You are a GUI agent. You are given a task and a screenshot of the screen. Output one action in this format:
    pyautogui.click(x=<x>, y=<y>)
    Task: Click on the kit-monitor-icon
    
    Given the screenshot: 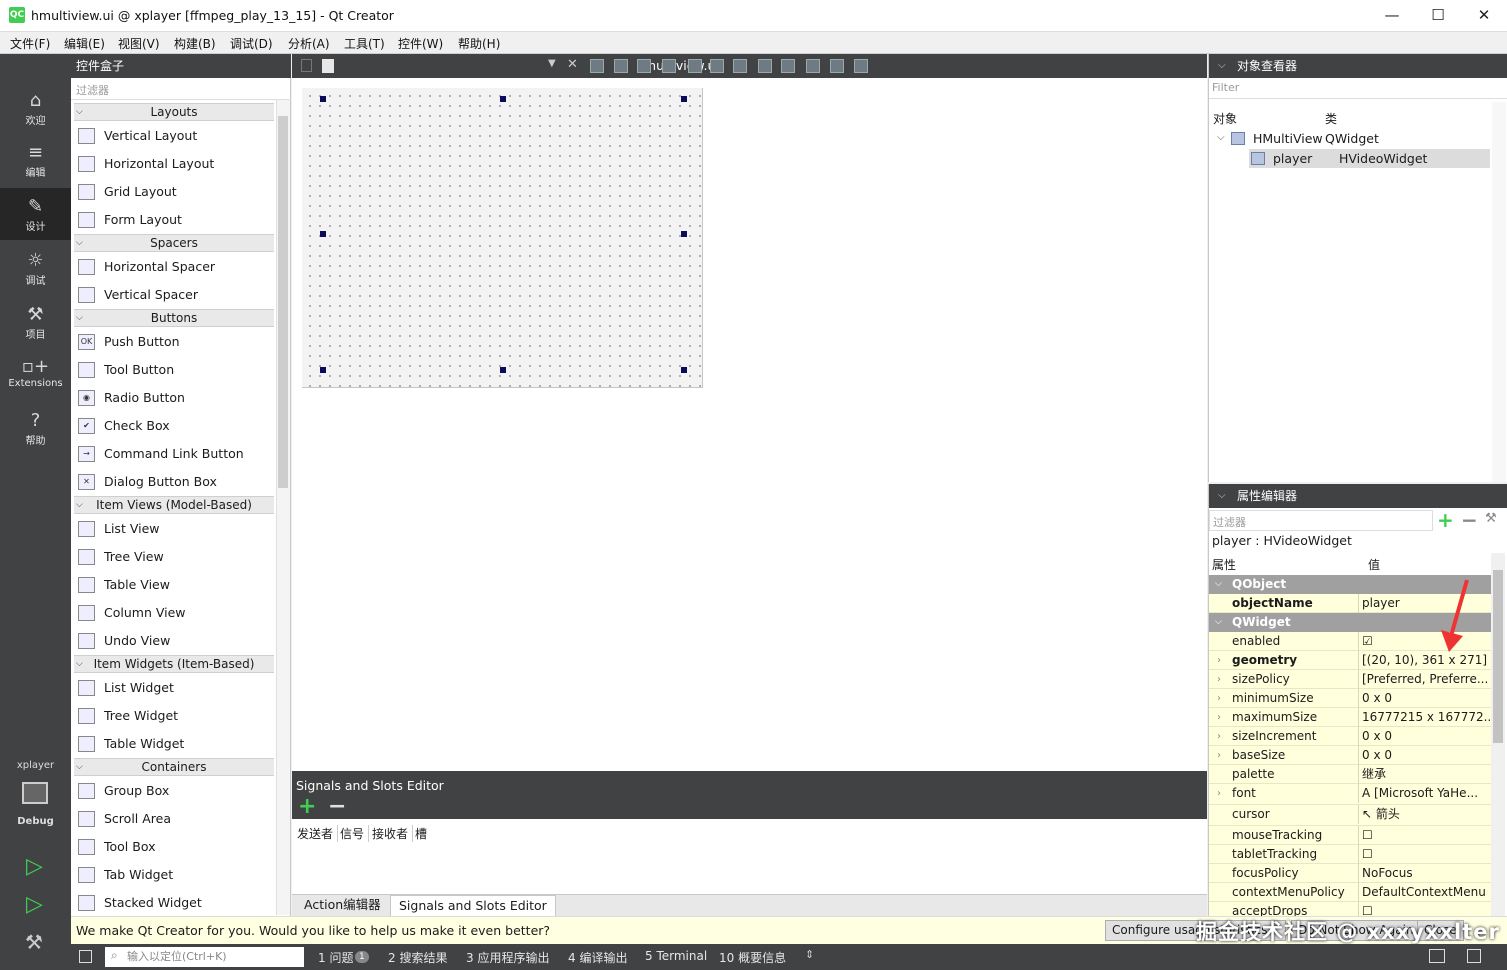 What is the action you would take?
    pyautogui.click(x=35, y=793)
    